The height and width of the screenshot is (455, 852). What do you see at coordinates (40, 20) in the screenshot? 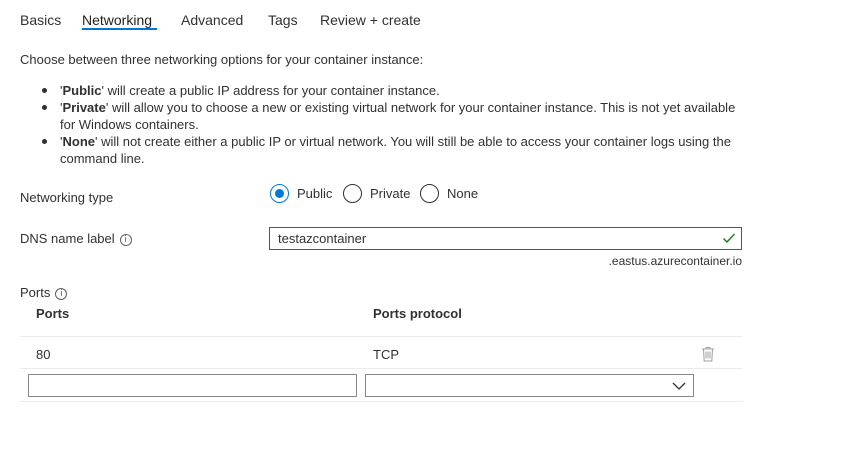
I see `tab-basics: Basics` at bounding box center [40, 20].